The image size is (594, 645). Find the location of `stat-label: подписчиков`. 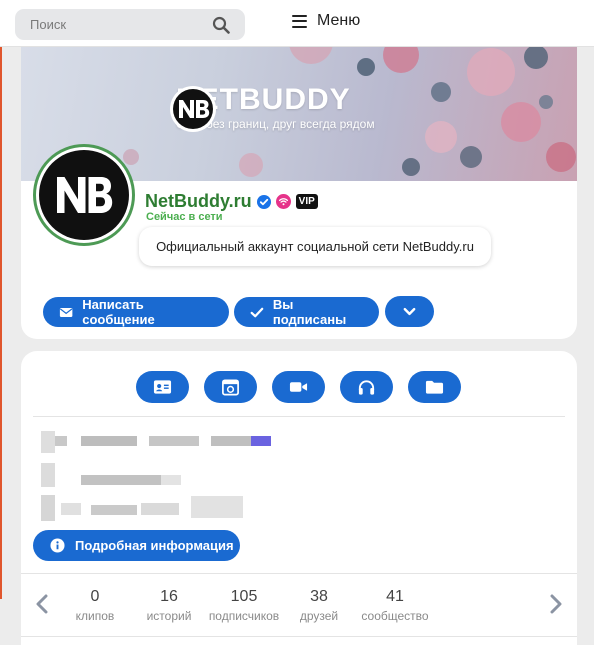

stat-label: подписчиков is located at coordinates (244, 616).